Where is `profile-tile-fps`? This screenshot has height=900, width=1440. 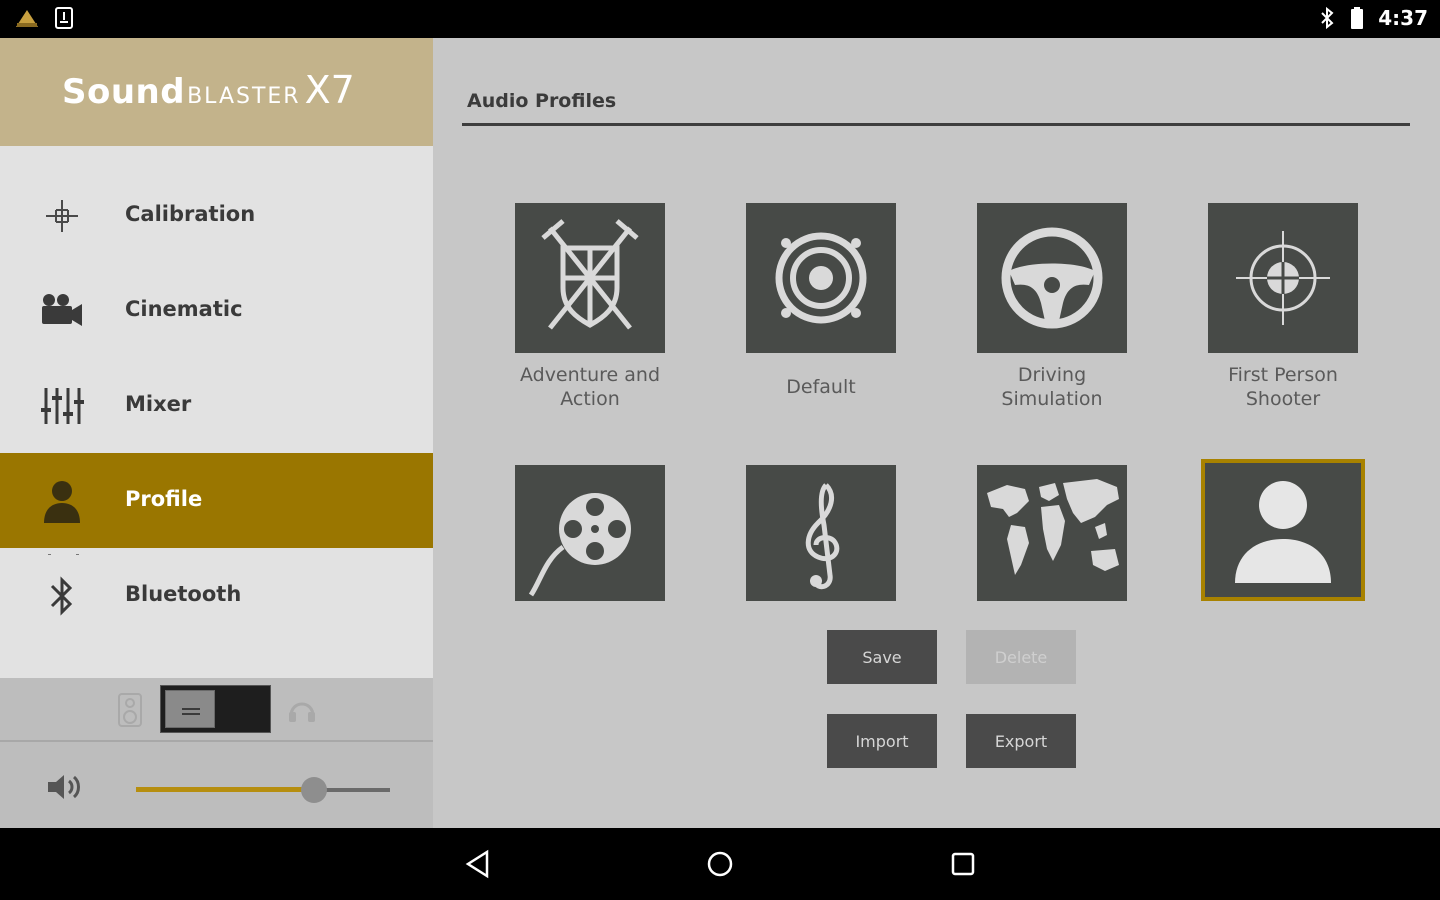
profile-tile-fps is located at coordinates (1283, 278).